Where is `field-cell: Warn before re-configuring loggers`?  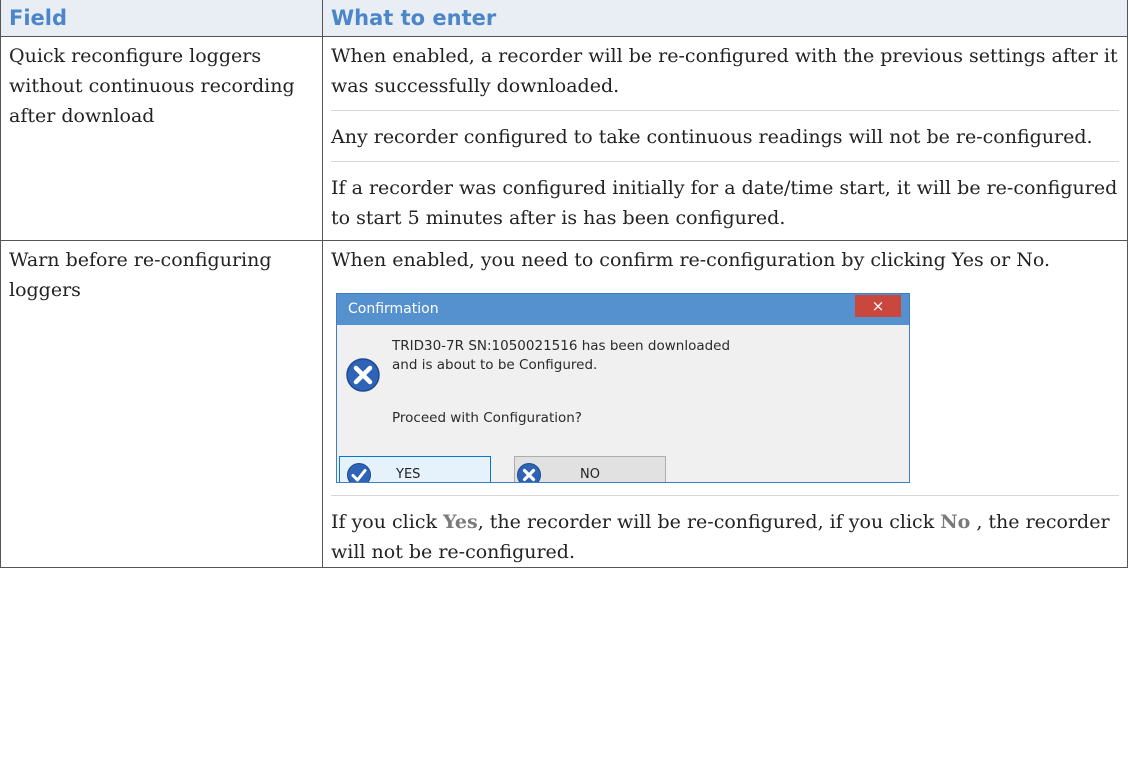 field-cell: Warn before re-configuring loggers is located at coordinates (161, 404).